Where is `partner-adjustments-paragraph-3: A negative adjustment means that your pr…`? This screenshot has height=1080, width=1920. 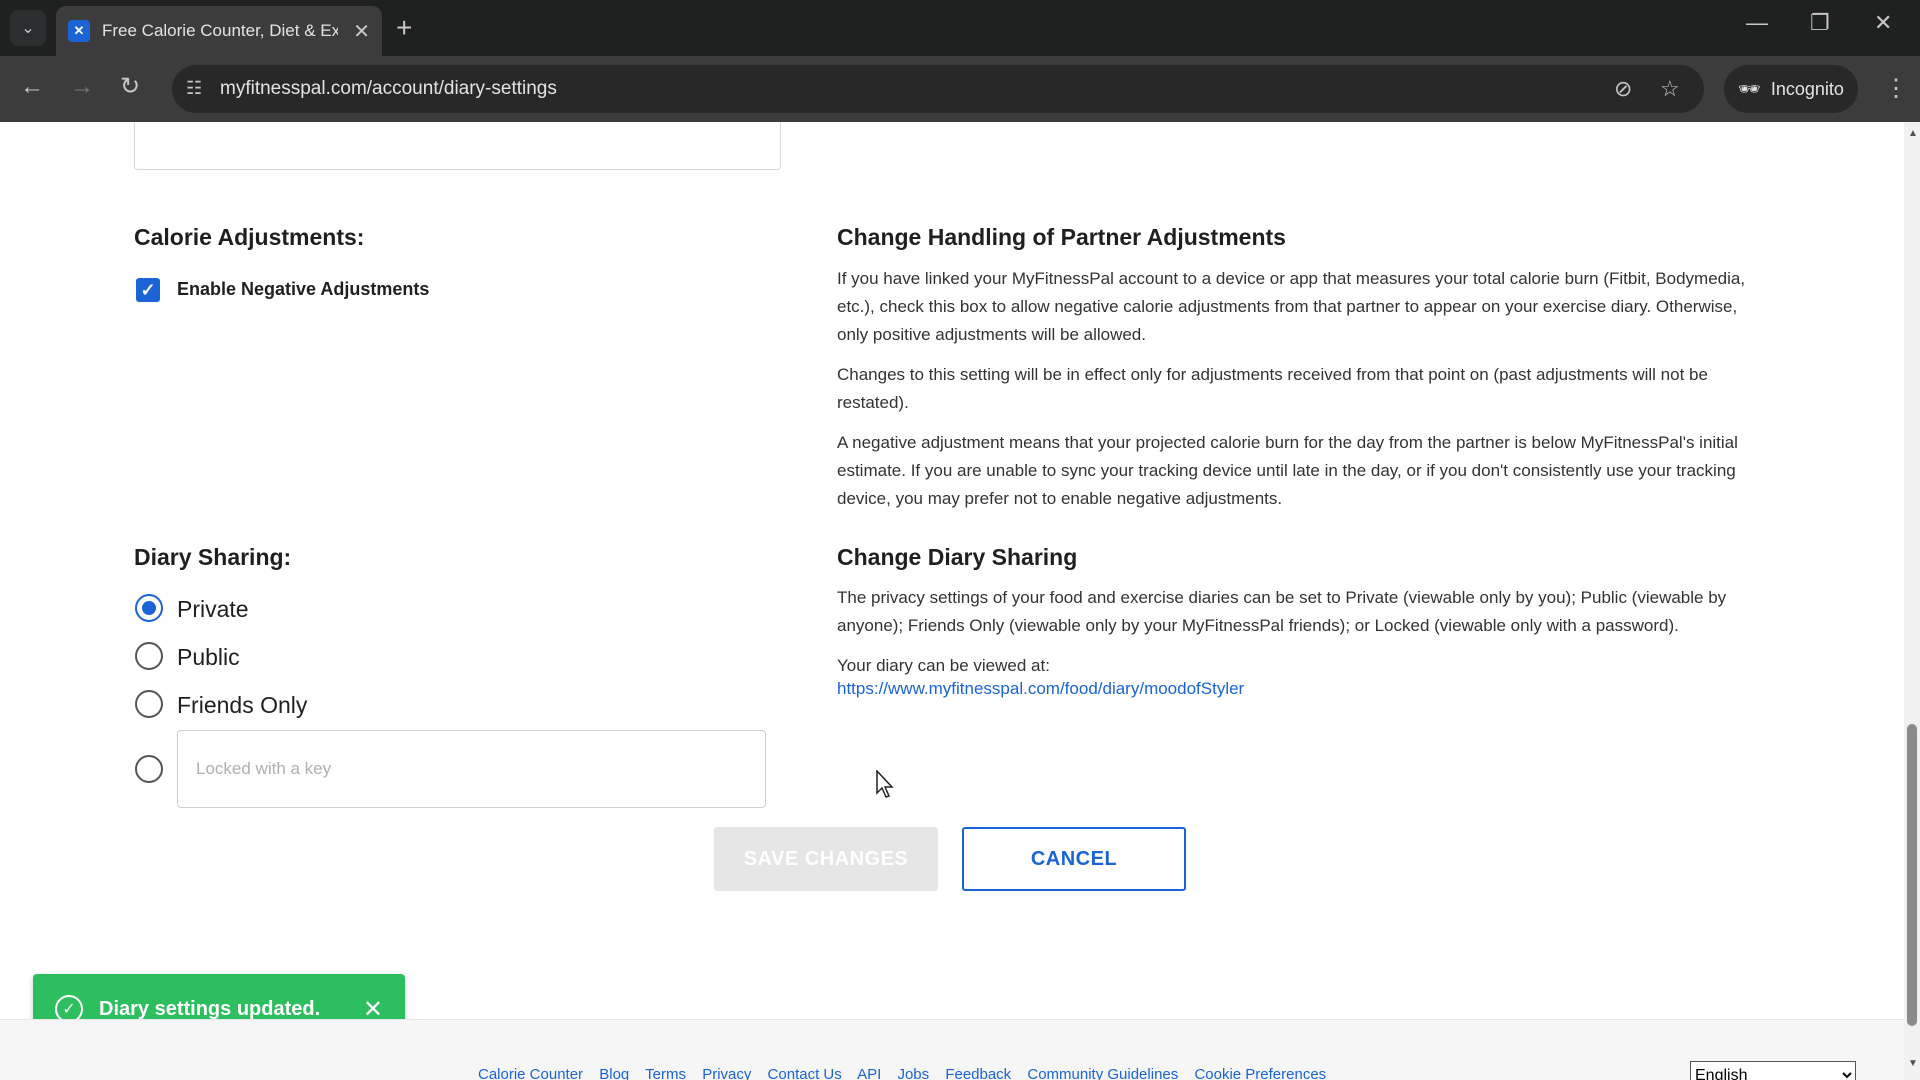 partner-adjustments-paragraph-3: A negative adjustment means that your pr… is located at coordinates (1287, 470).